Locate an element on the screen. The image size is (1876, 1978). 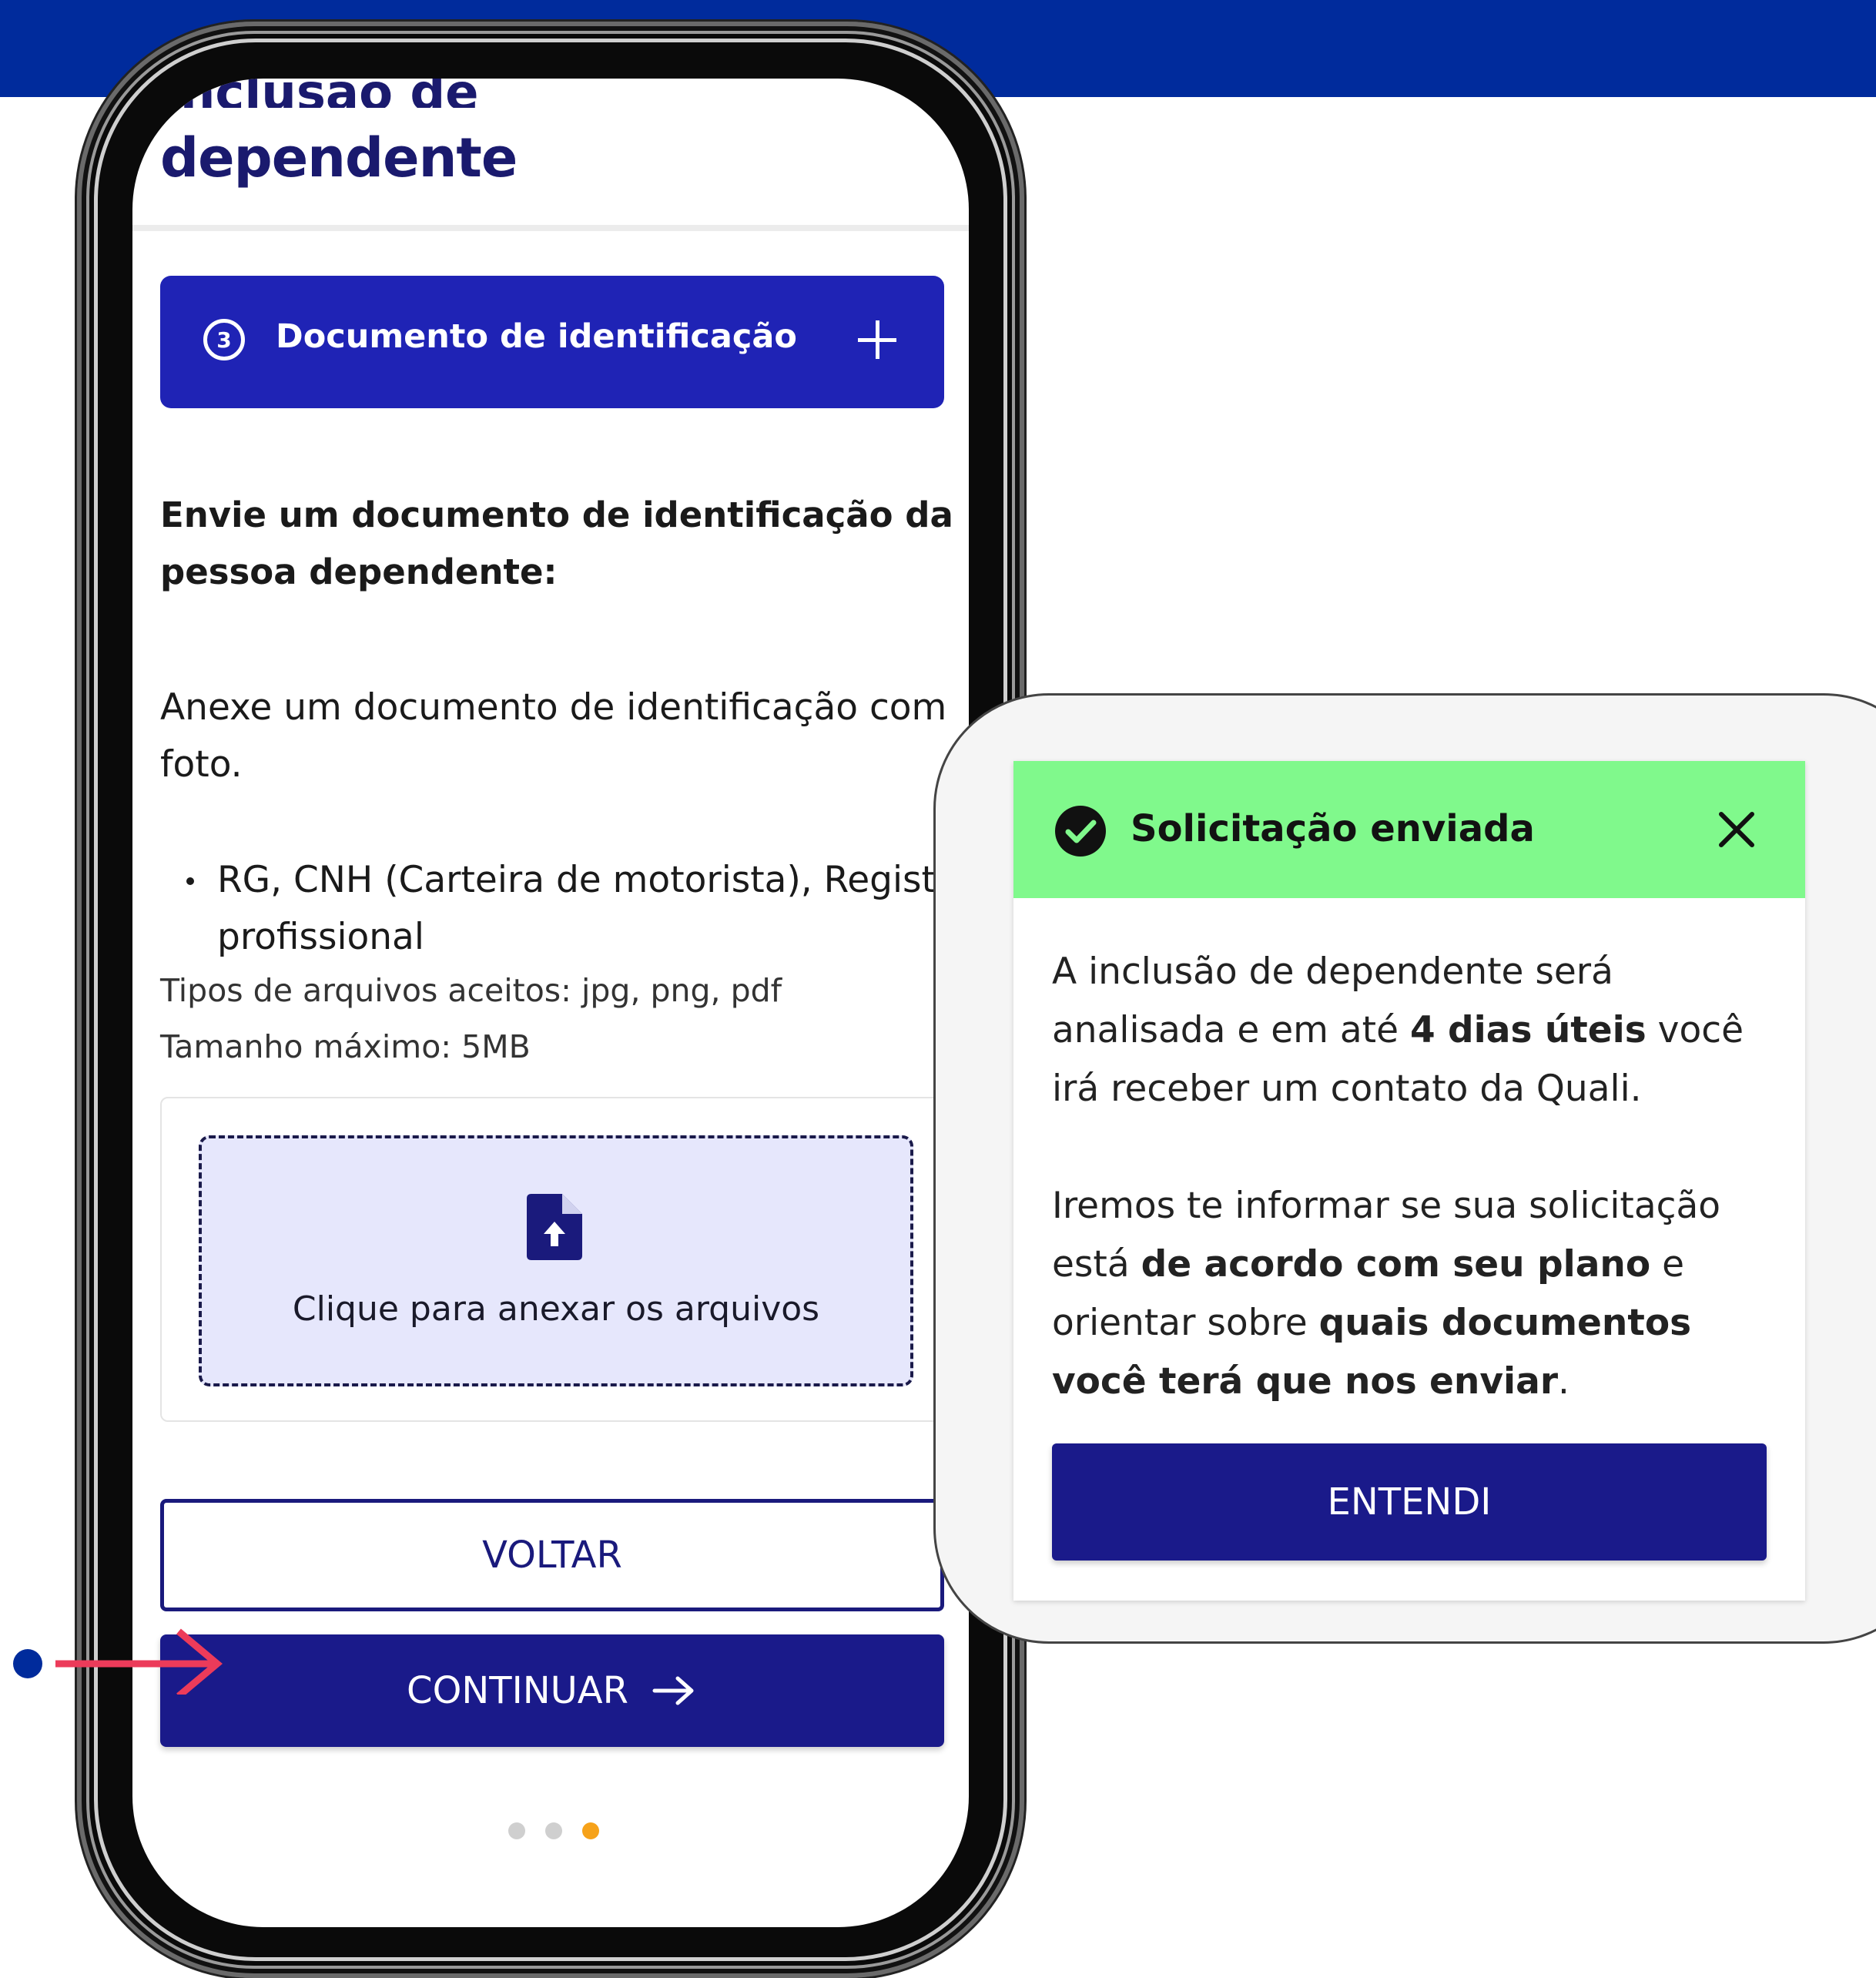
pagination-dot-active is located at coordinates (590, 1830).